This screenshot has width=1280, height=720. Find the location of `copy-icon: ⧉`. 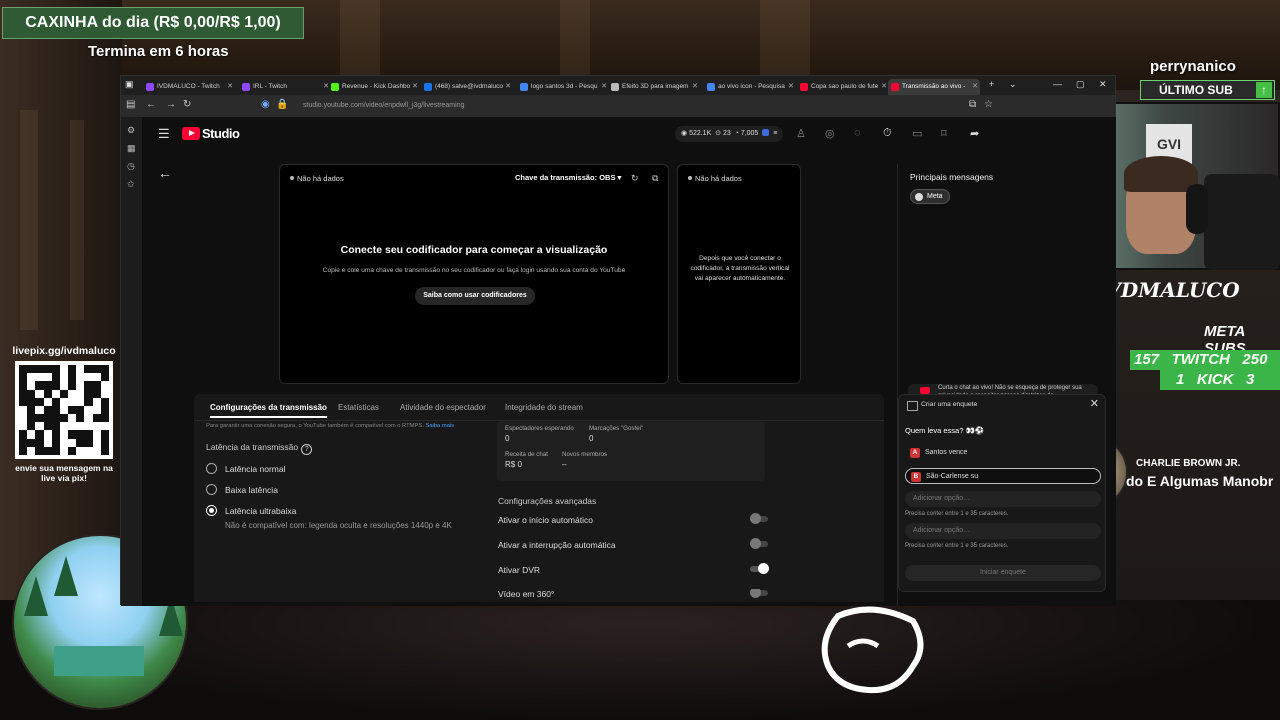

copy-icon: ⧉ is located at coordinates (655, 178).